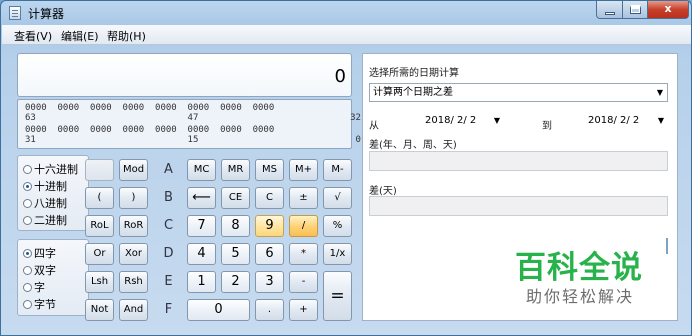 This screenshot has height=336, width=692. I want to click on close-icon: x, so click(668, 8).